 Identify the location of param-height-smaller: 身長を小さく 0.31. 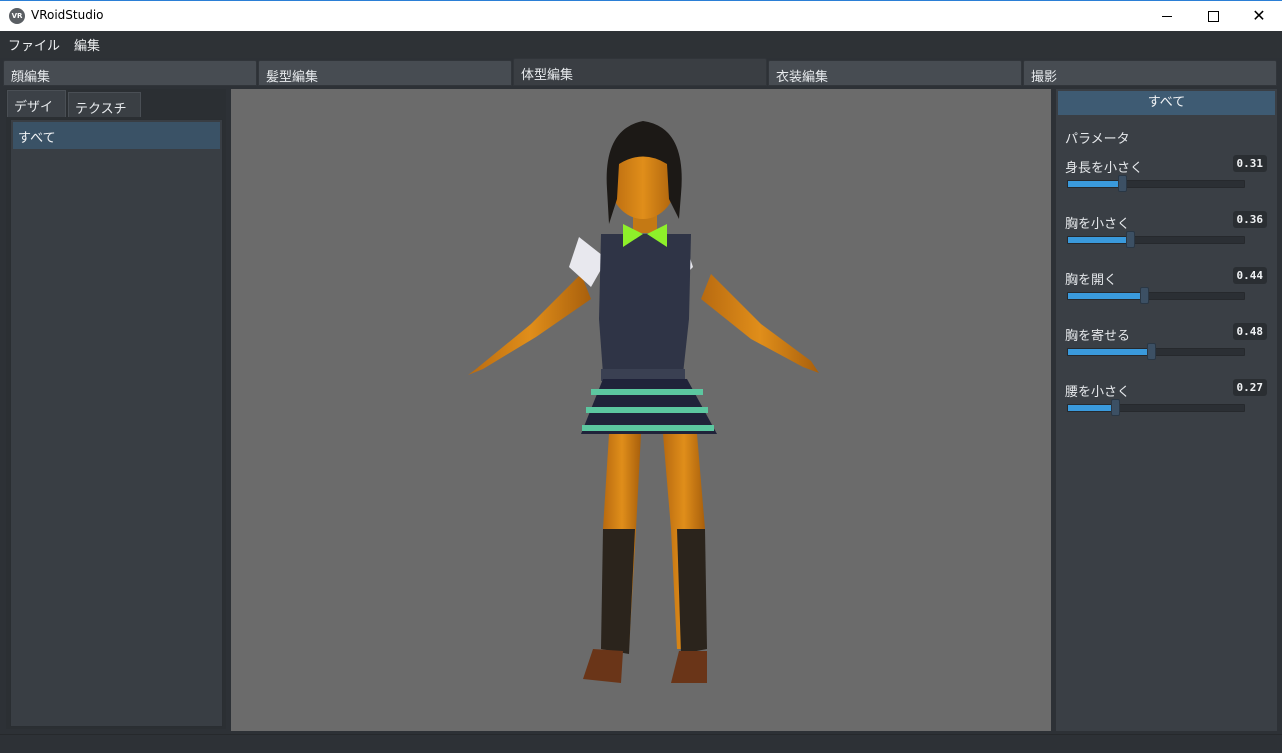
(1167, 181).